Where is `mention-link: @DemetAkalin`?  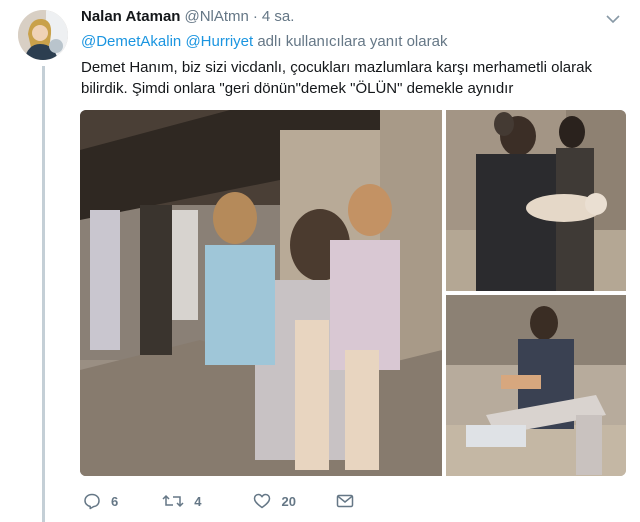
mention-link: @DemetAkalin is located at coordinates (131, 41).